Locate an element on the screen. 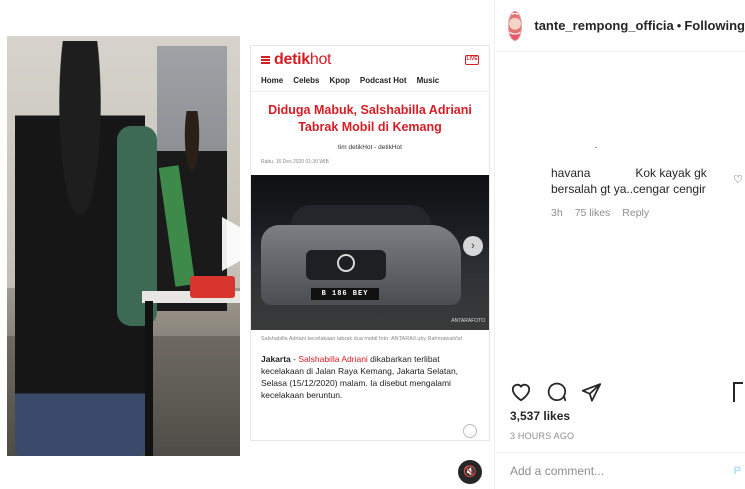 The width and height of the screenshot is (745, 489). license-plate: B 186 BEY is located at coordinates (345, 294).